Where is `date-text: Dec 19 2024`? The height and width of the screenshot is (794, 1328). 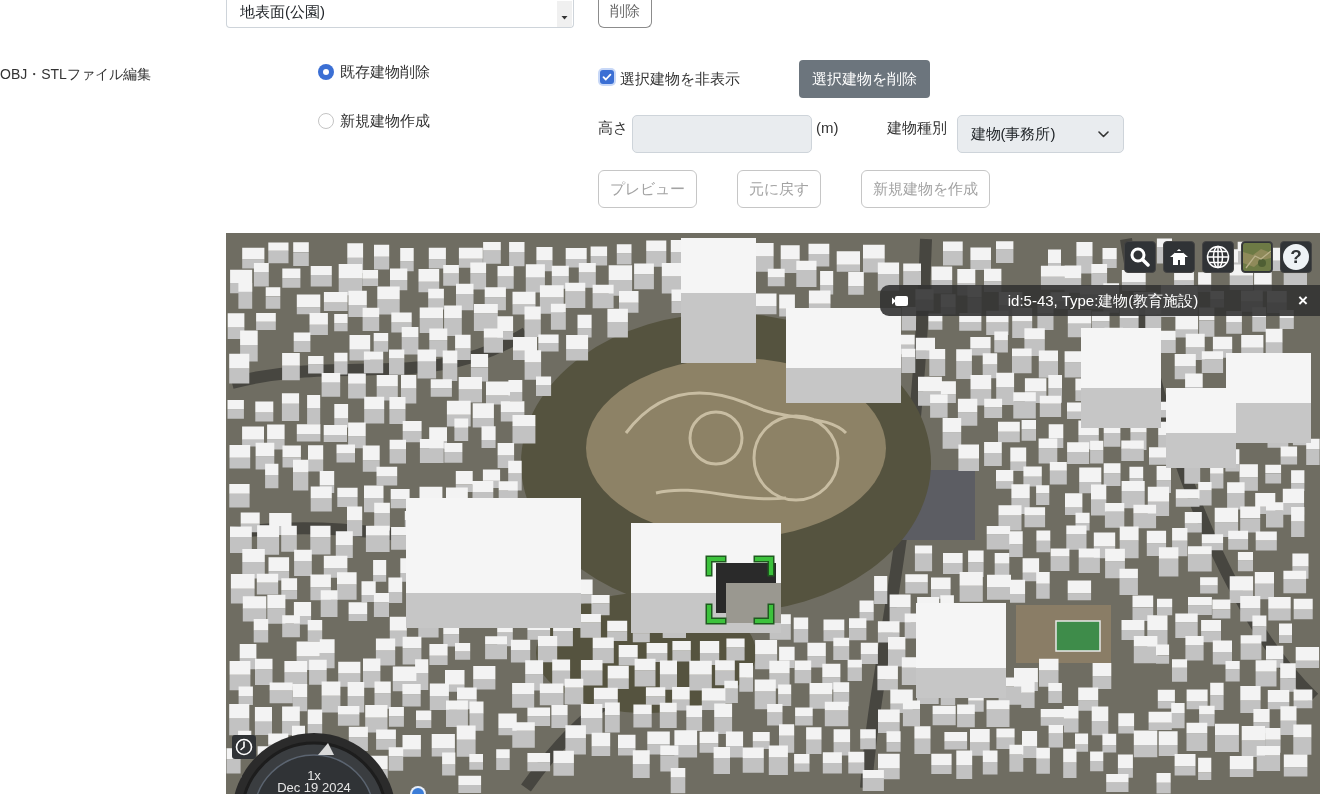 date-text: Dec 19 2024 is located at coordinates (314, 788).